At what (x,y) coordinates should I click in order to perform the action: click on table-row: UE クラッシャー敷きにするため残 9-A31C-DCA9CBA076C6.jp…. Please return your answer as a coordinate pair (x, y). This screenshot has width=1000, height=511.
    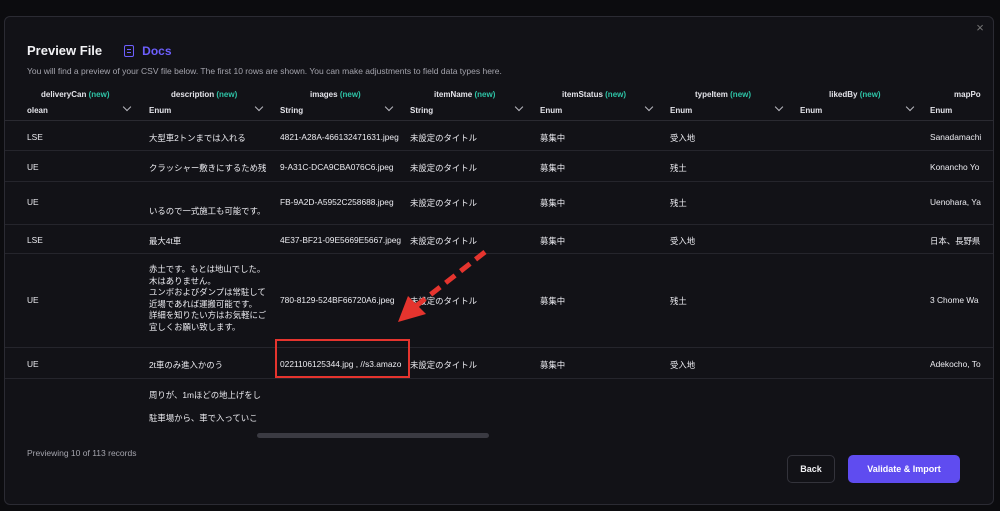
    Looking at the image, I should click on (499, 167).